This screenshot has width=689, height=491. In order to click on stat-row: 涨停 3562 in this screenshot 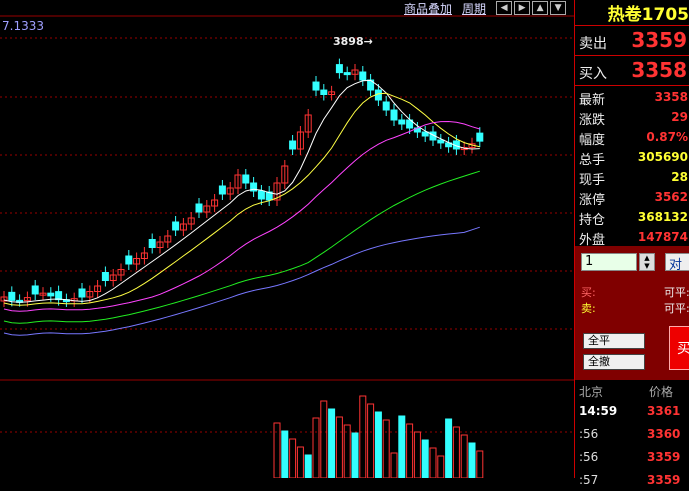, I will do `click(632, 197)`.